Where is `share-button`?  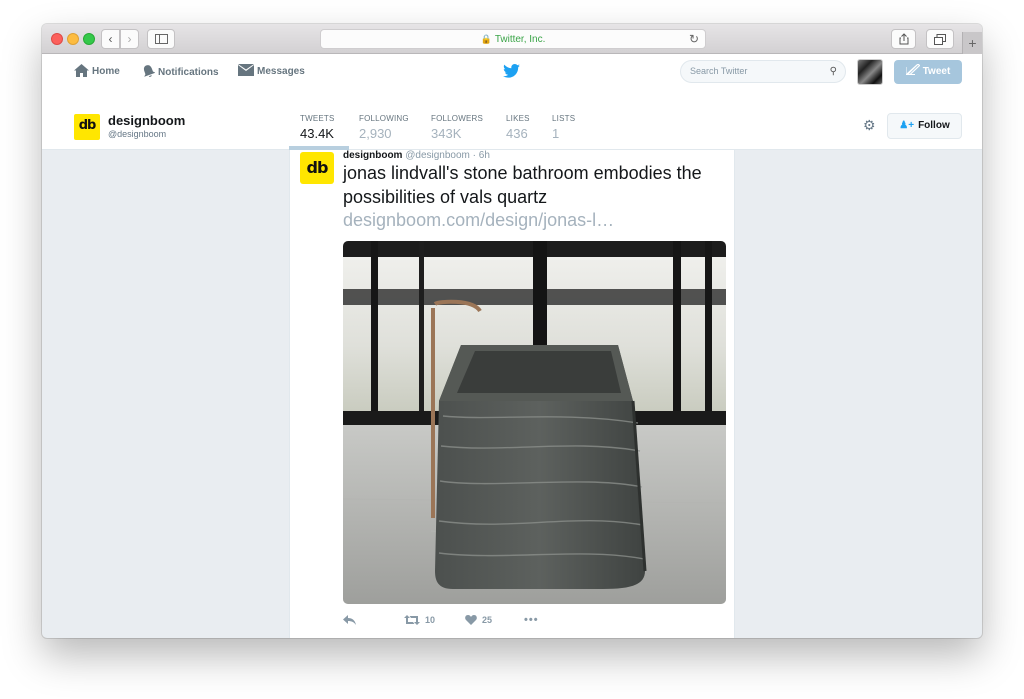
share-button is located at coordinates (903, 39).